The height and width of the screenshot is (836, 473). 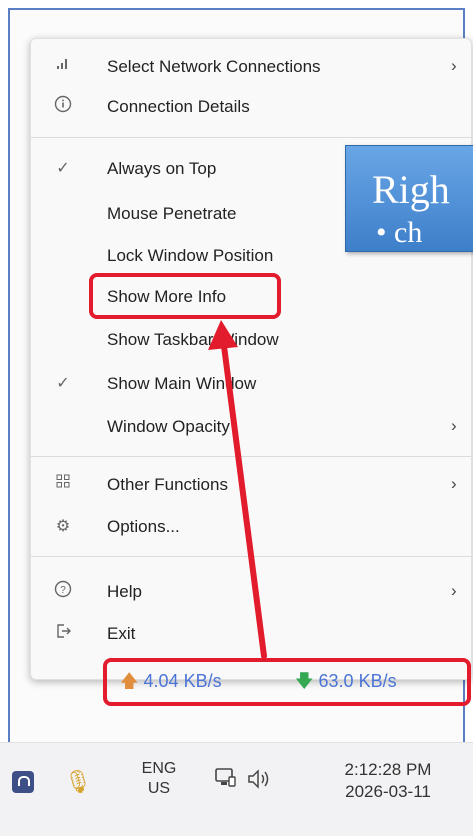 I want to click on callout-bullet: • ch, so click(x=399, y=232).